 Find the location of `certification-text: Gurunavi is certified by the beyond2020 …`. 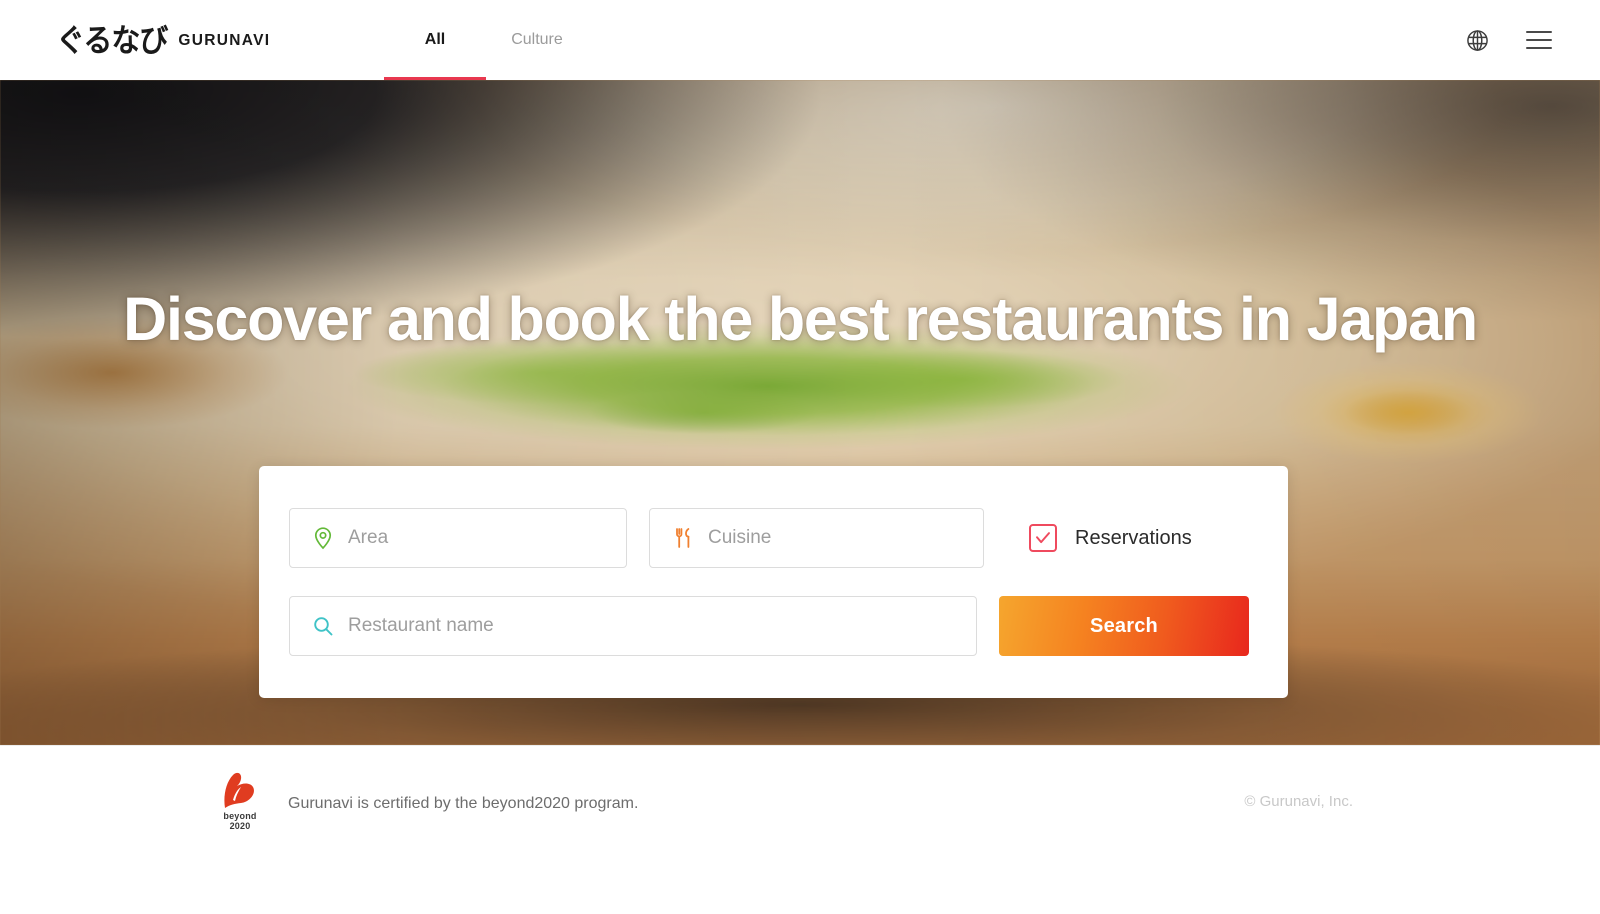

certification-text: Gurunavi is certified by the beyond2020 … is located at coordinates (463, 803).